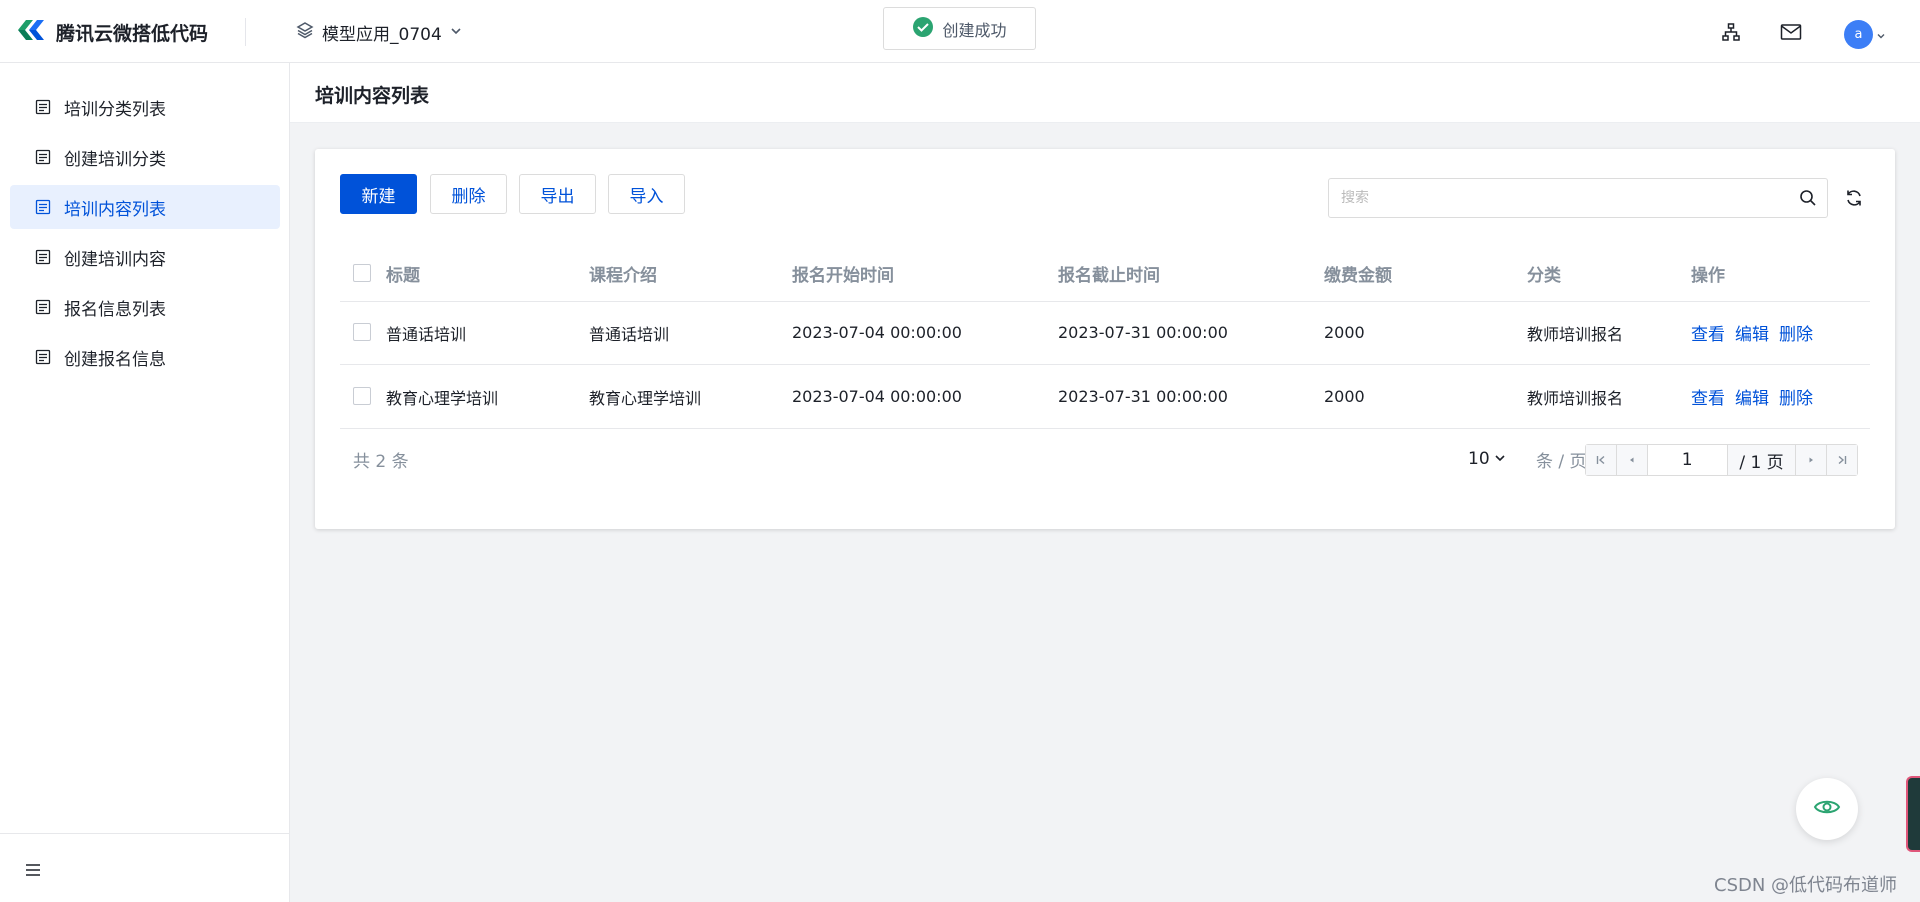 The width and height of the screenshot is (1920, 902). I want to click on sidebar-item-training-category-list: 培训分类列表, so click(145, 107).